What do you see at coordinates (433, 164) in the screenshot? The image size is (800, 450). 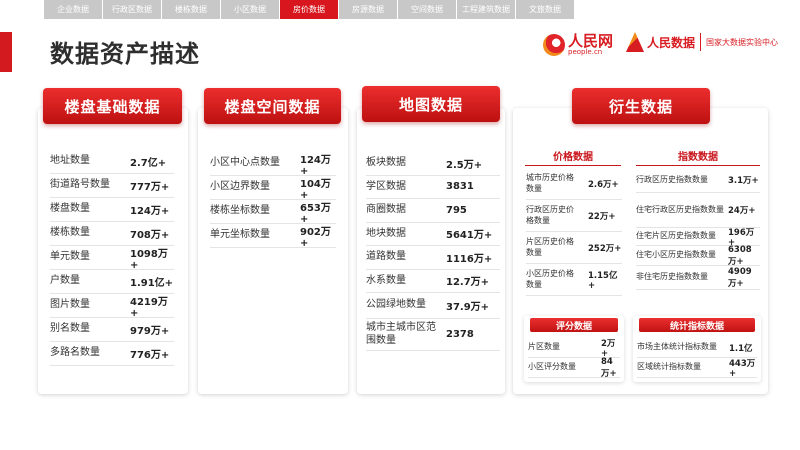 I see `map-data-row: 板块数据 2.5万+` at bounding box center [433, 164].